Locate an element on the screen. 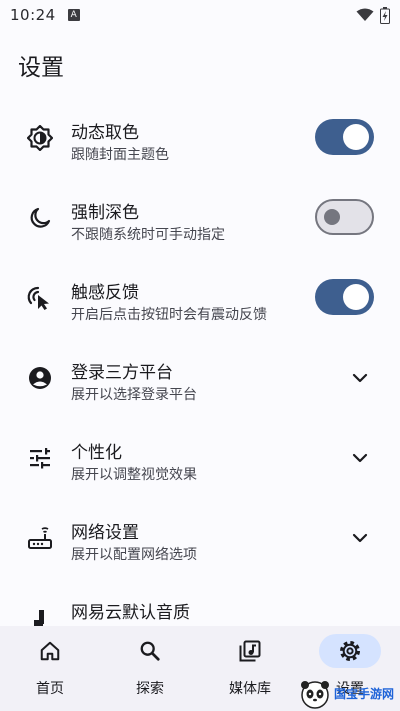  dynamic-color-toggle is located at coordinates (344, 137).